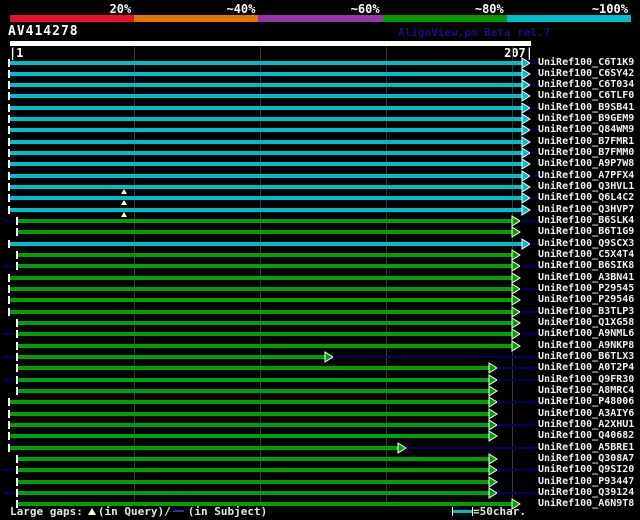  What do you see at coordinates (586, 164) in the screenshot?
I see `hit-label: UniRef100_A9P7W8` at bounding box center [586, 164].